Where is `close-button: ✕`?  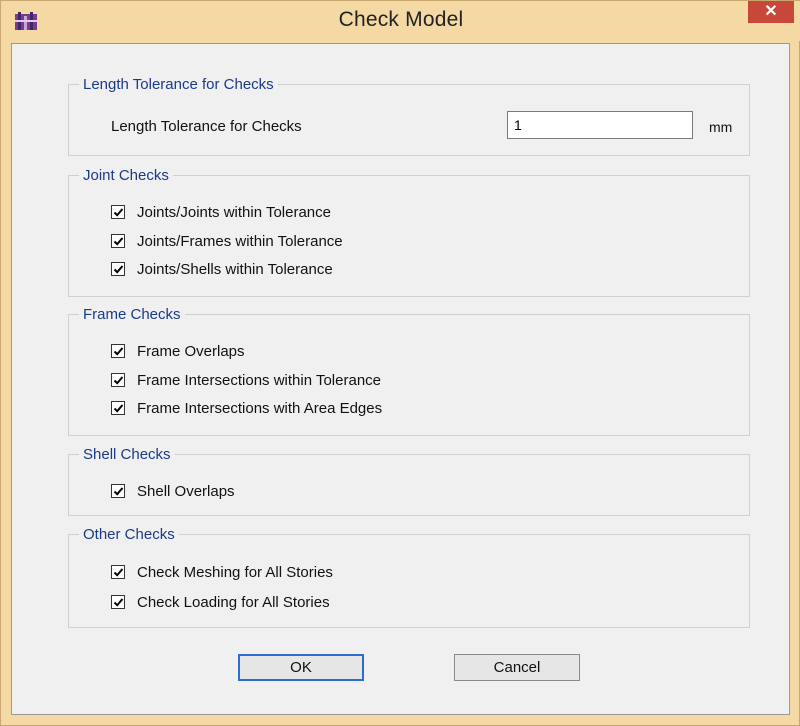
close-button: ✕ is located at coordinates (771, 12).